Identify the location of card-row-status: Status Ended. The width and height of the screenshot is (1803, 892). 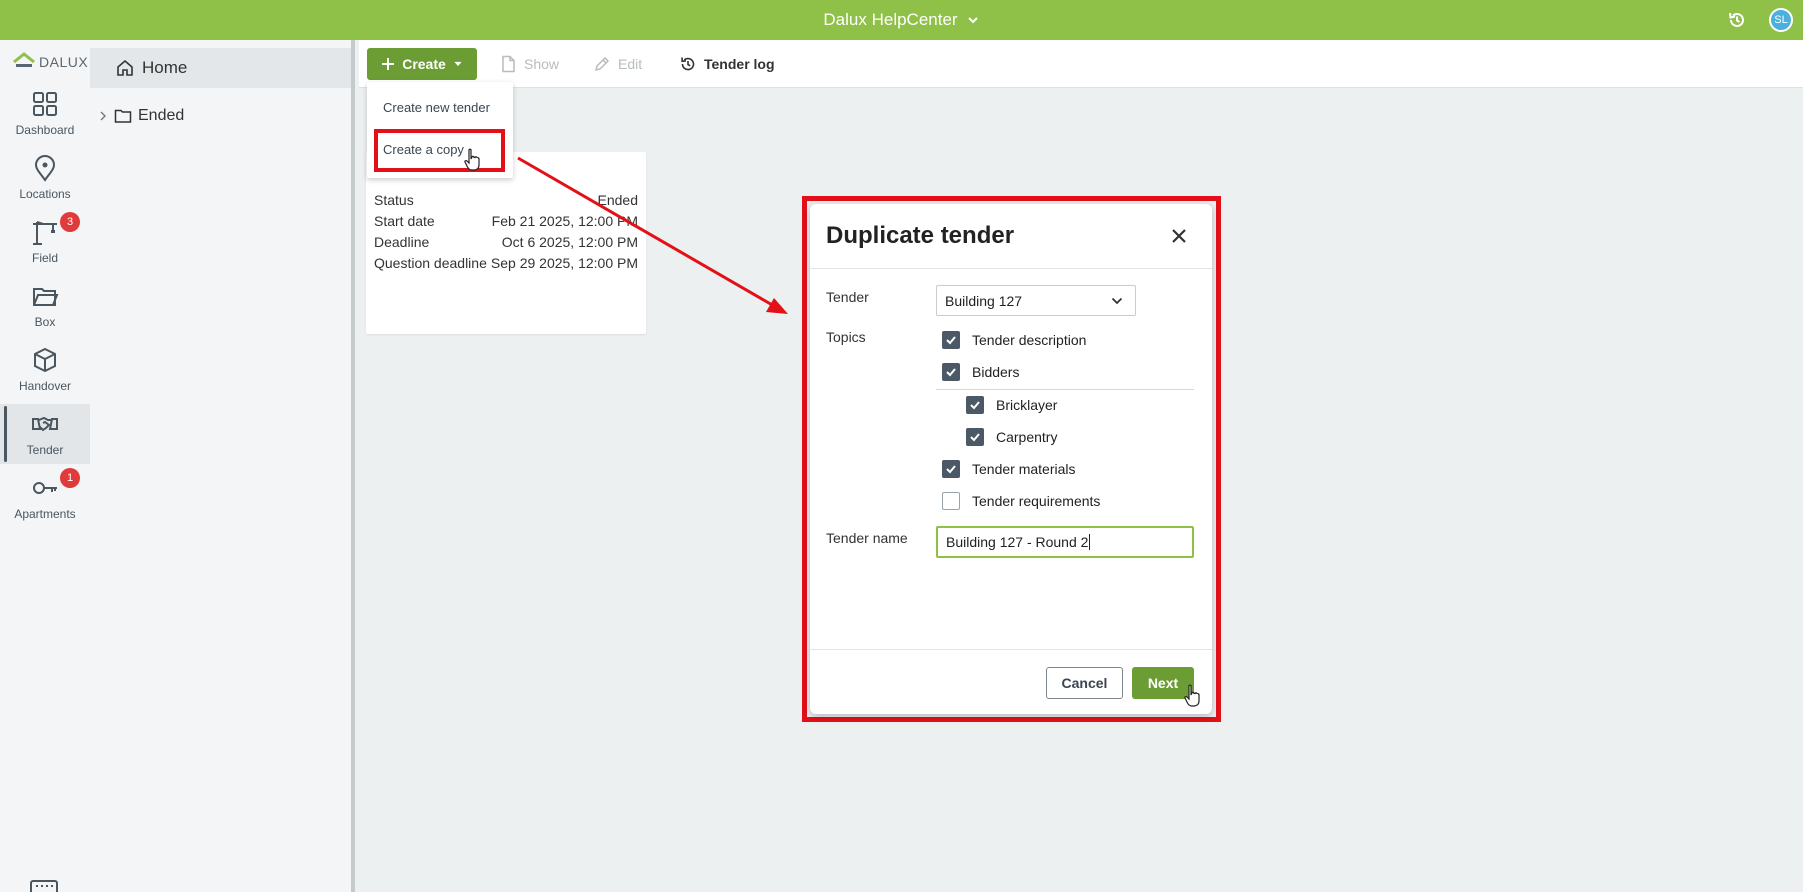
(506, 200).